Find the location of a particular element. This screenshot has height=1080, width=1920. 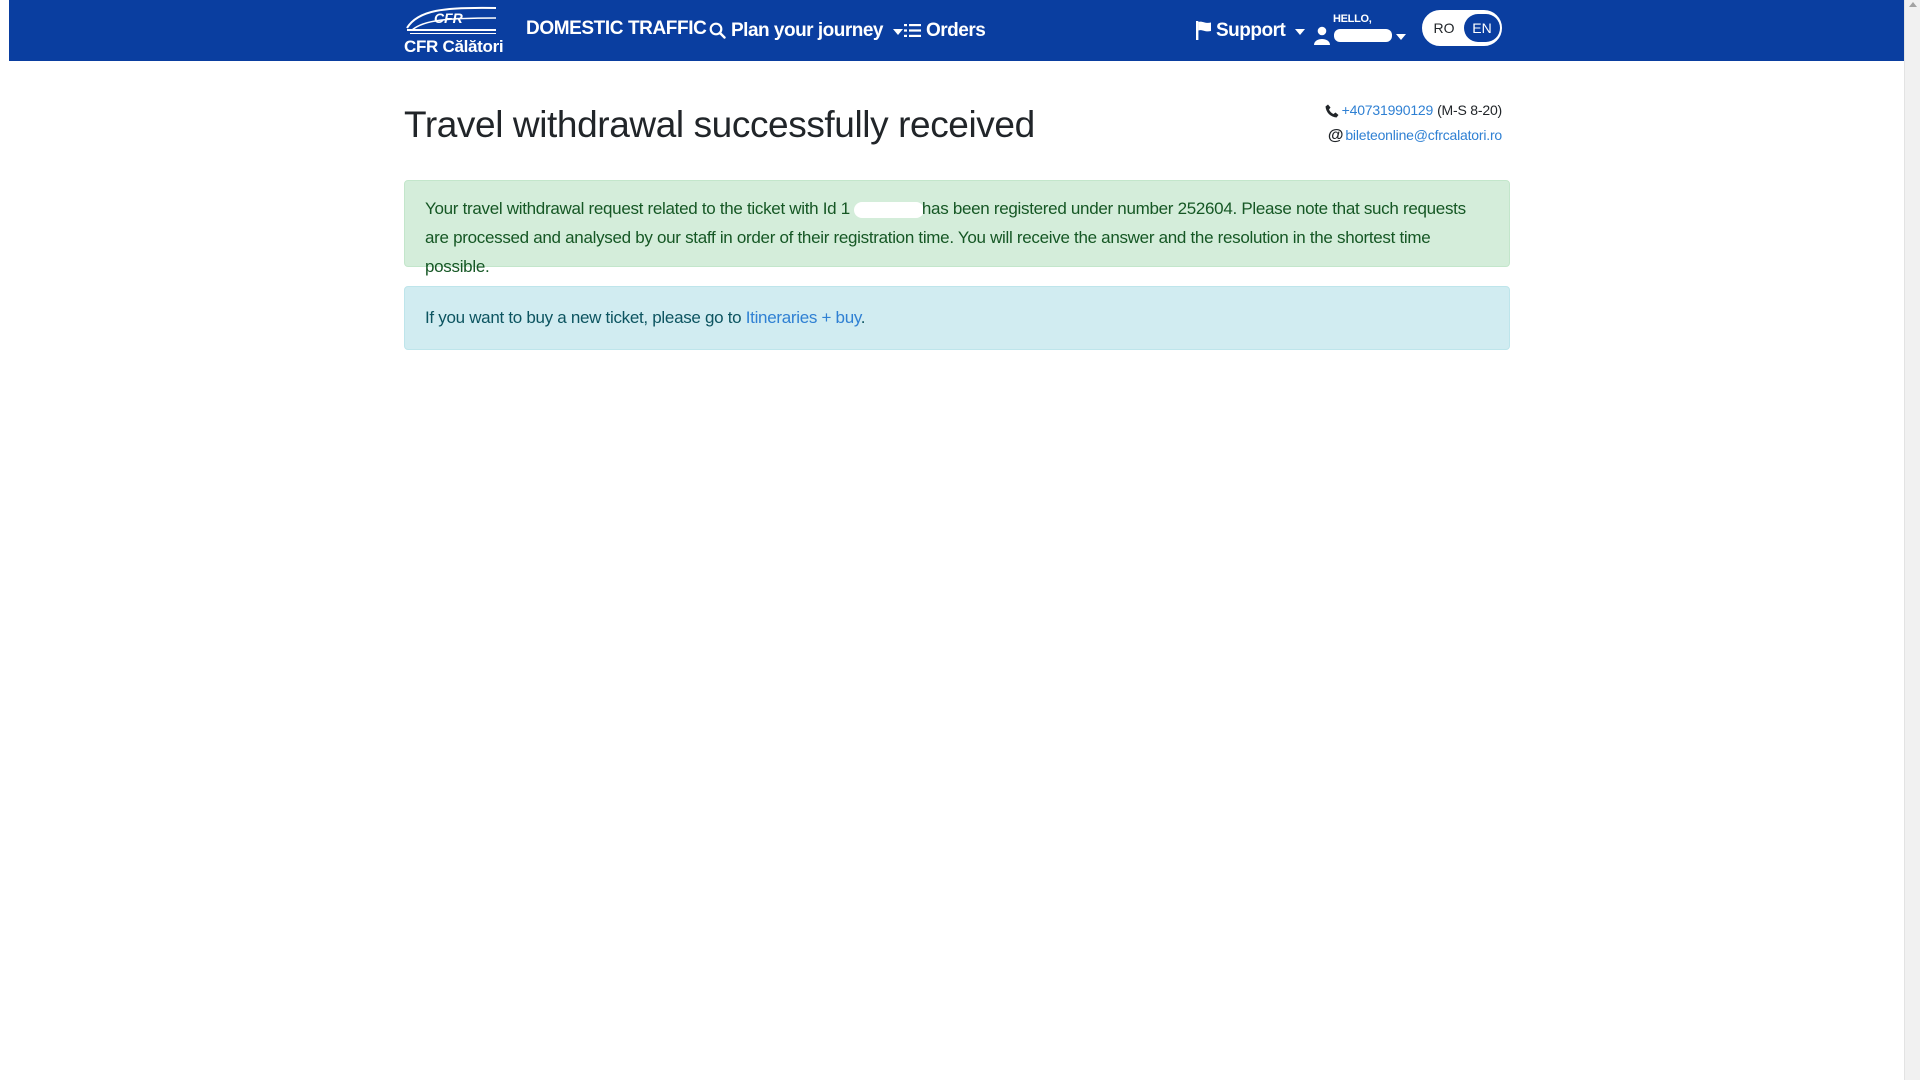

nav-domestic-traffic: DOMESTIC TRAFFIC is located at coordinates (616, 29).